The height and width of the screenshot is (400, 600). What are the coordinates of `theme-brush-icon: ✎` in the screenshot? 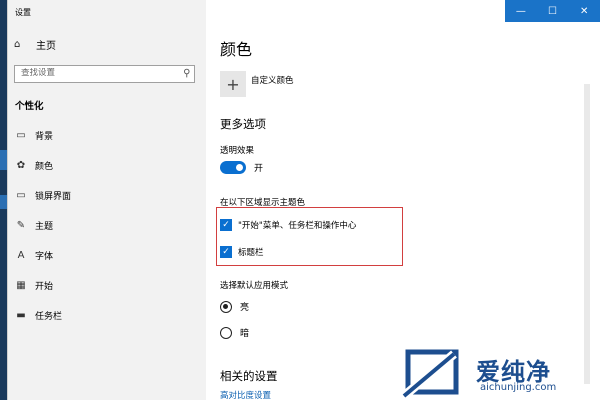 It's located at (21, 225).